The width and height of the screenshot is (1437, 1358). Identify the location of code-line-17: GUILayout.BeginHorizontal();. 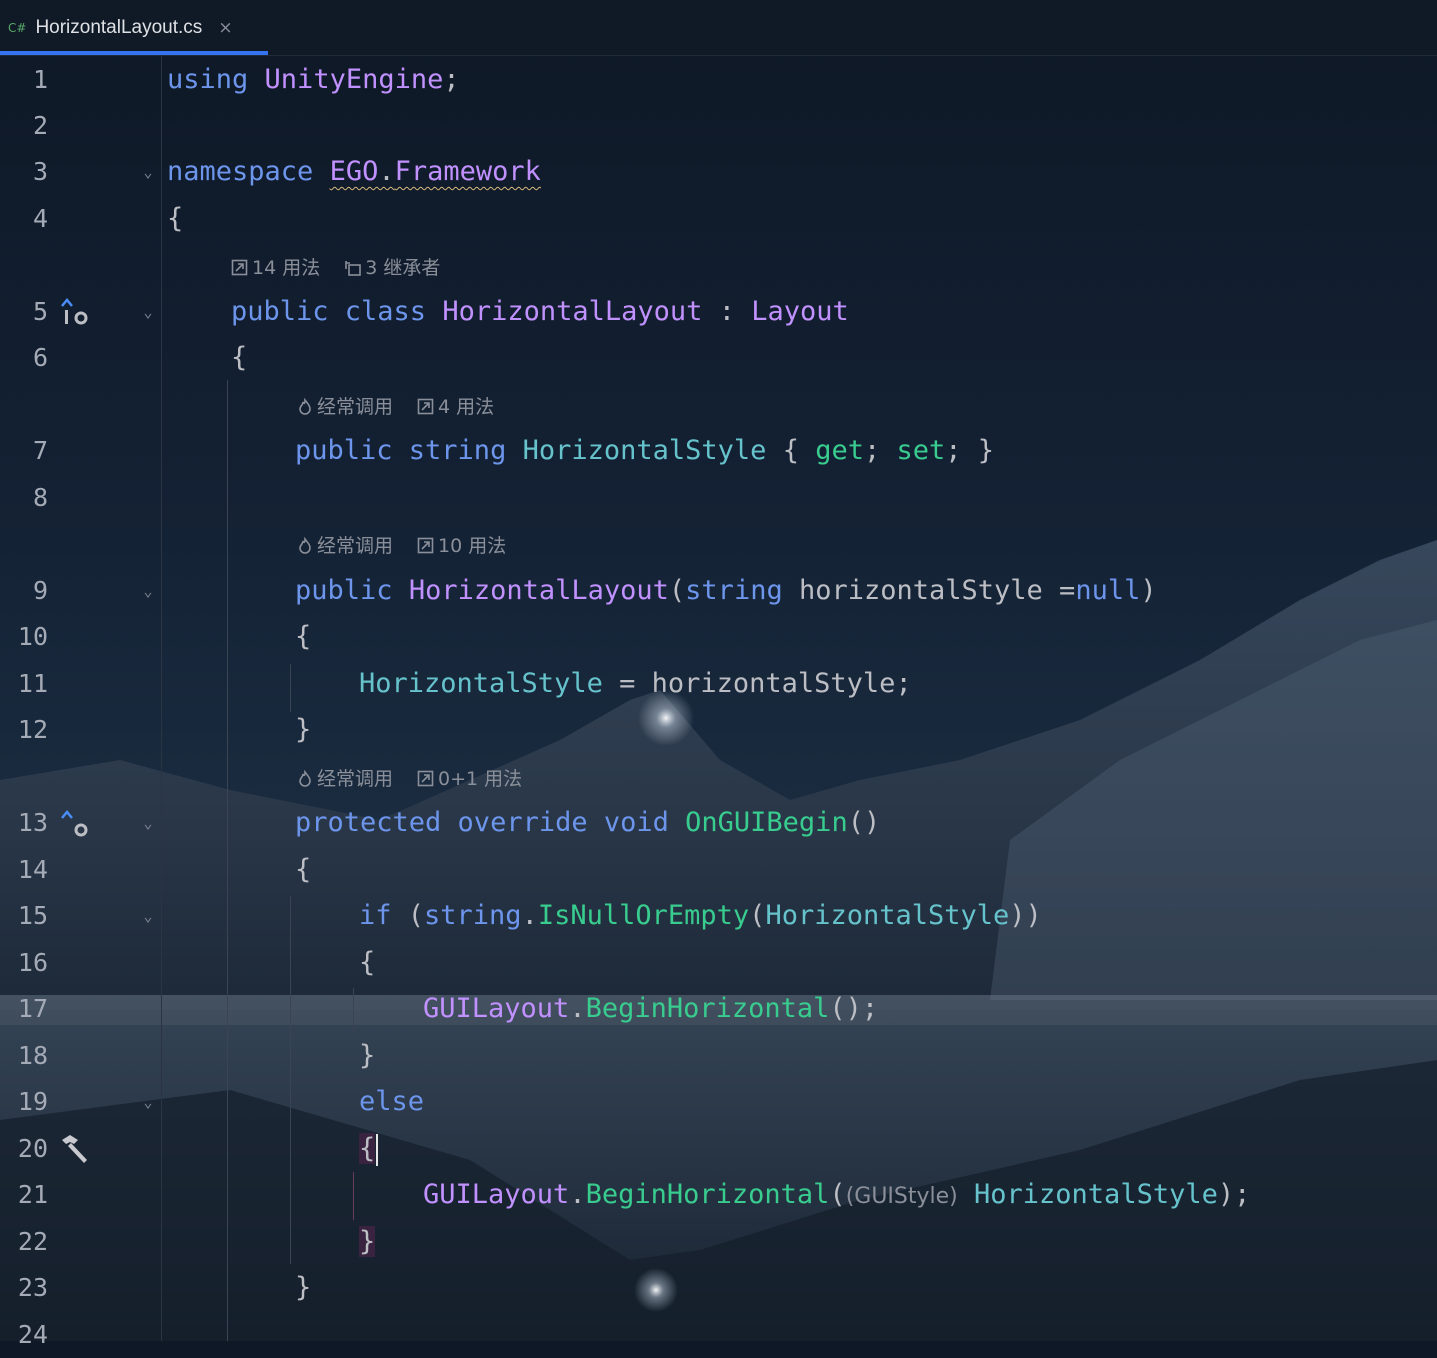
(650, 1009).